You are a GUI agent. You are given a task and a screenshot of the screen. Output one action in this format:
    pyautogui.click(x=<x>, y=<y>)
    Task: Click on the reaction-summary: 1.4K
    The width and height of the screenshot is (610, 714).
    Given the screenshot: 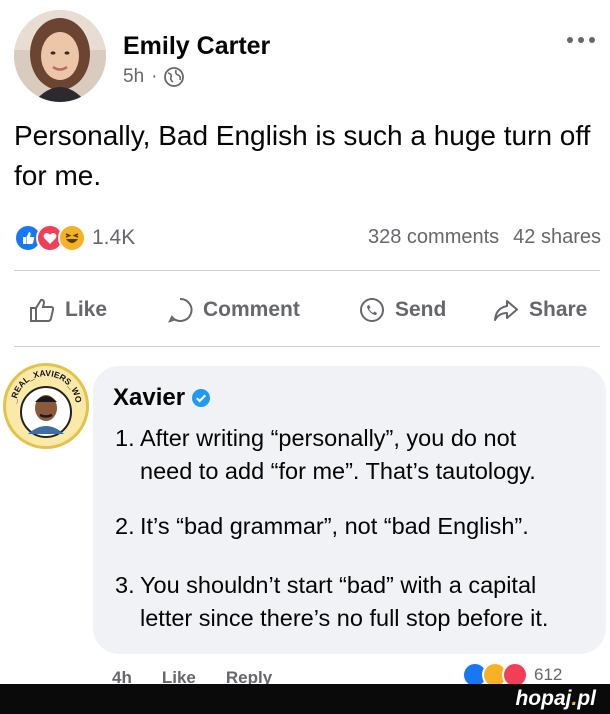 What is the action you would take?
    pyautogui.click(x=74, y=238)
    